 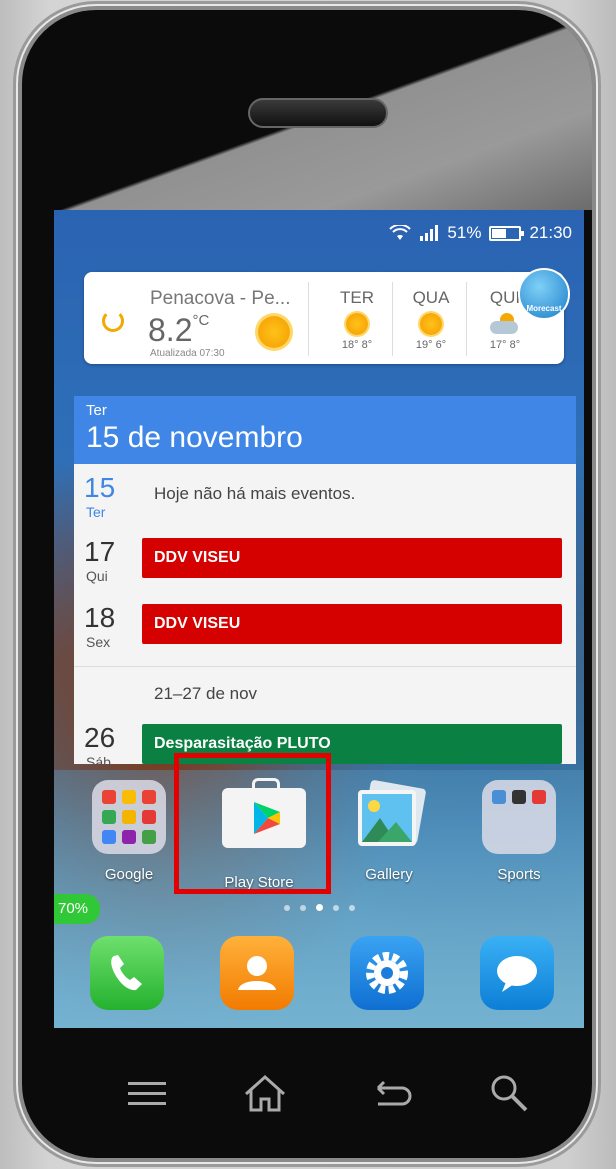 I want to click on weather-updated: Atualizada 07:30, so click(x=187, y=353).